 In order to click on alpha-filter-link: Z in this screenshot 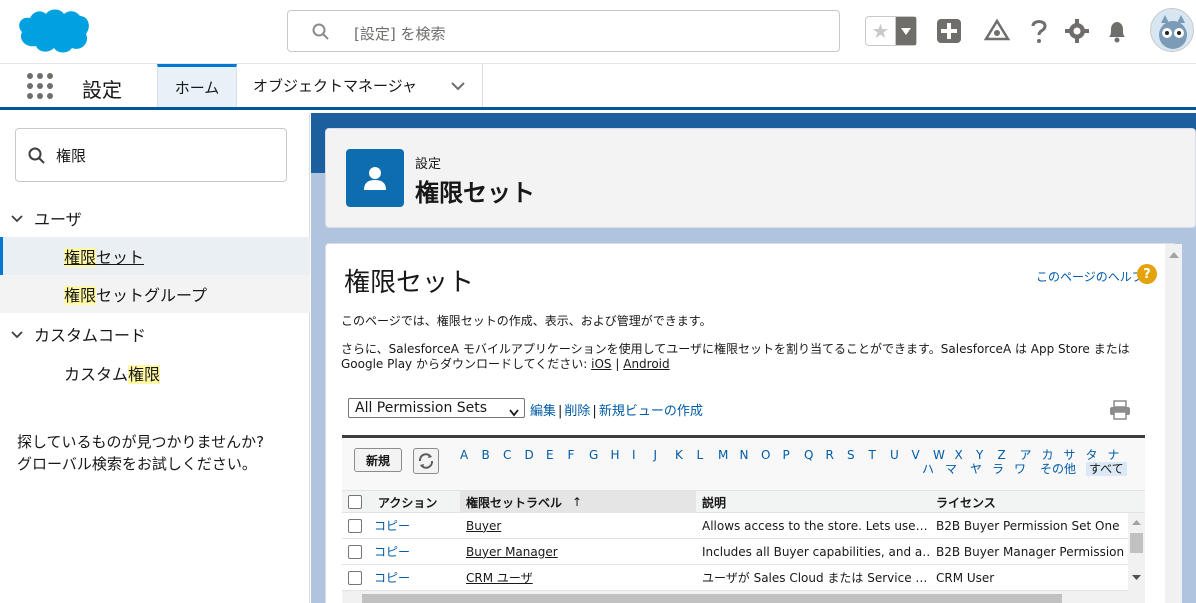, I will do `click(1002, 455)`.